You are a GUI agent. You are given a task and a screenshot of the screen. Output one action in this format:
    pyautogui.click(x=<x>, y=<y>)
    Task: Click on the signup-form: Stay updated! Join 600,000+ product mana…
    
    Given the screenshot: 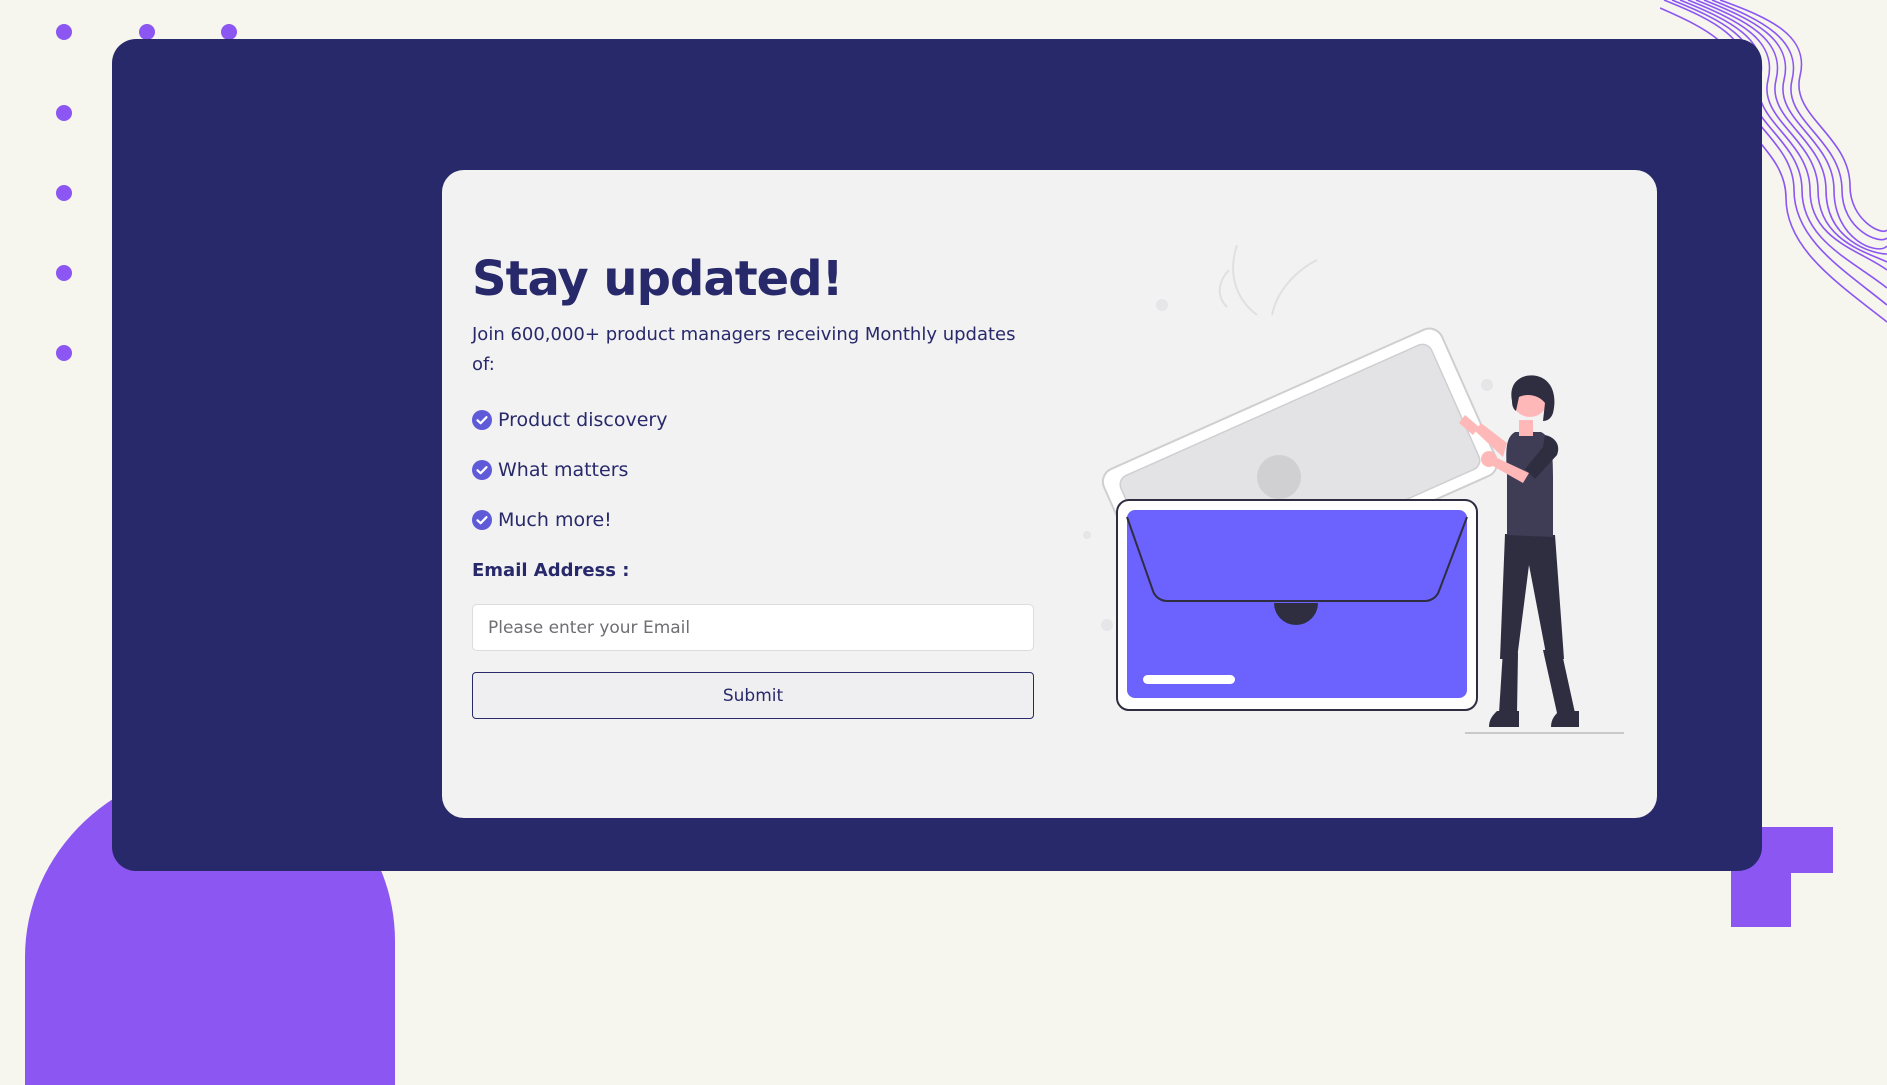 What is the action you would take?
    pyautogui.click(x=753, y=483)
    